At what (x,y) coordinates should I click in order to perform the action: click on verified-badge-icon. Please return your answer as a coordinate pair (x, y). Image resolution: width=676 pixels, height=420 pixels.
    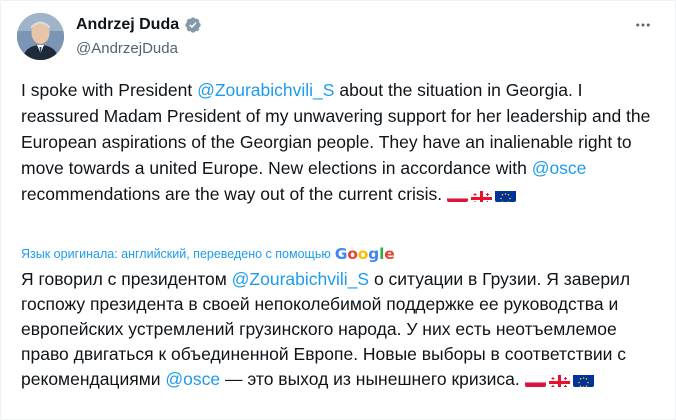
    Looking at the image, I should click on (193, 25).